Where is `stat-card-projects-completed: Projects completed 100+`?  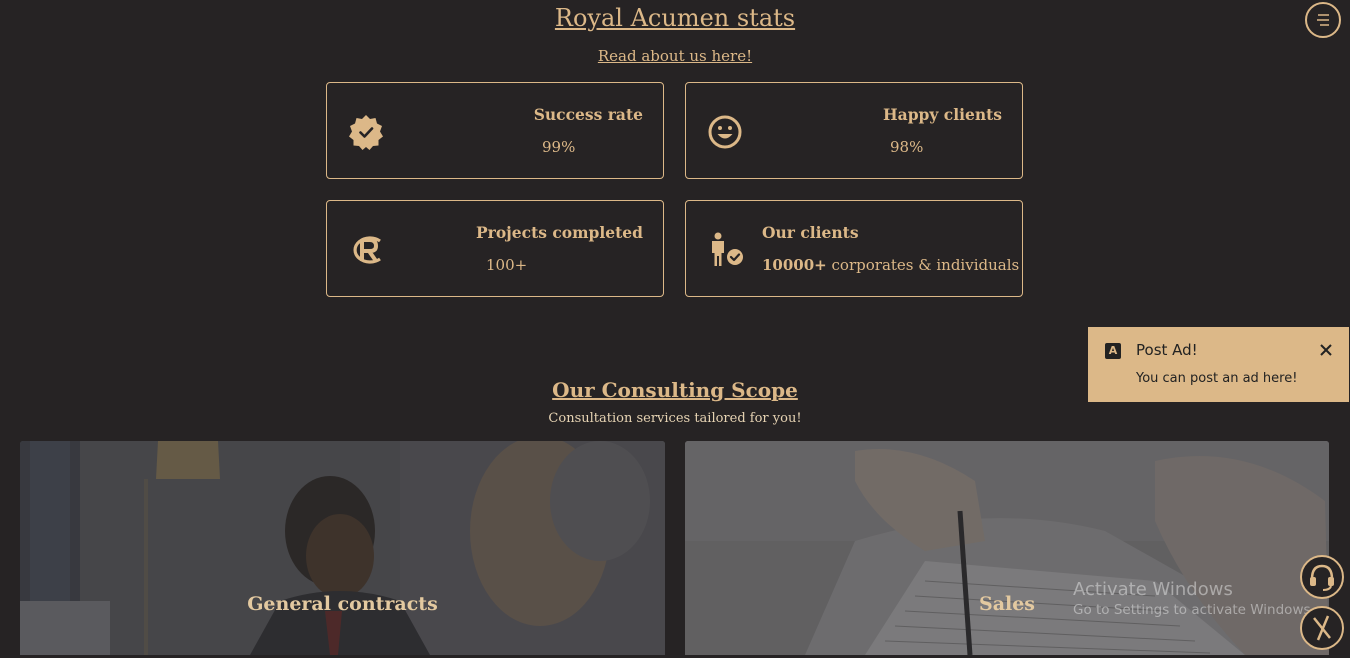 stat-card-projects-completed: Projects completed 100+ is located at coordinates (495, 248).